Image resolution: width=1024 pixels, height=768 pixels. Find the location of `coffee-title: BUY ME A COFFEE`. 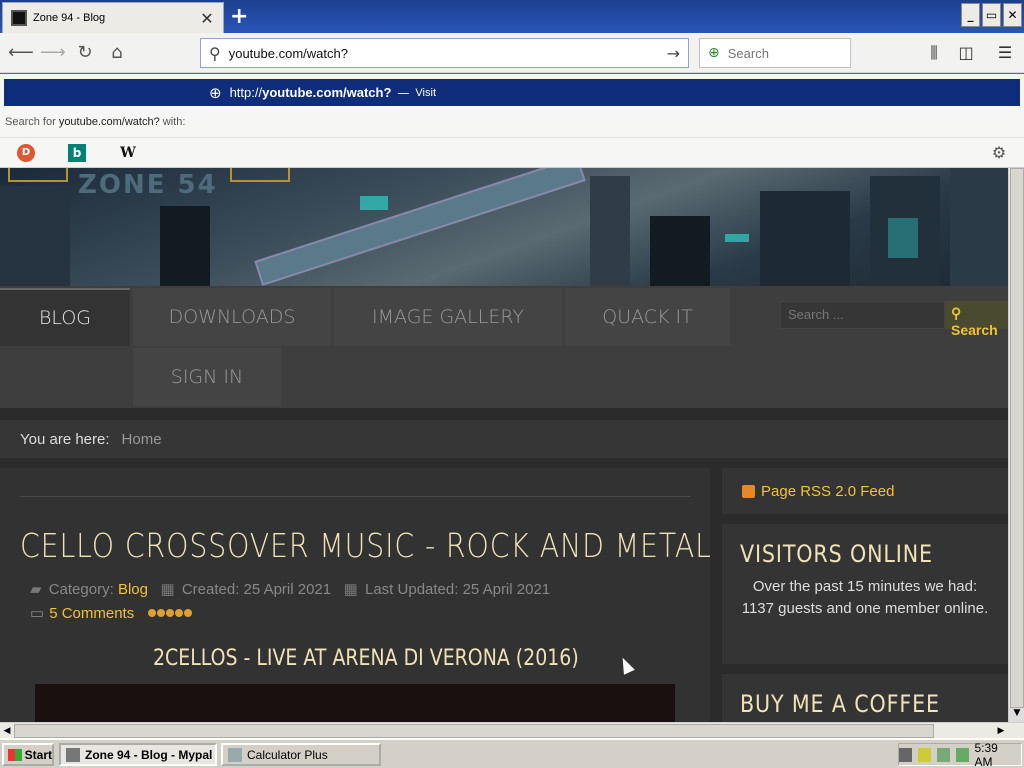

coffee-title: BUY ME A COFFEE is located at coordinates (840, 704).